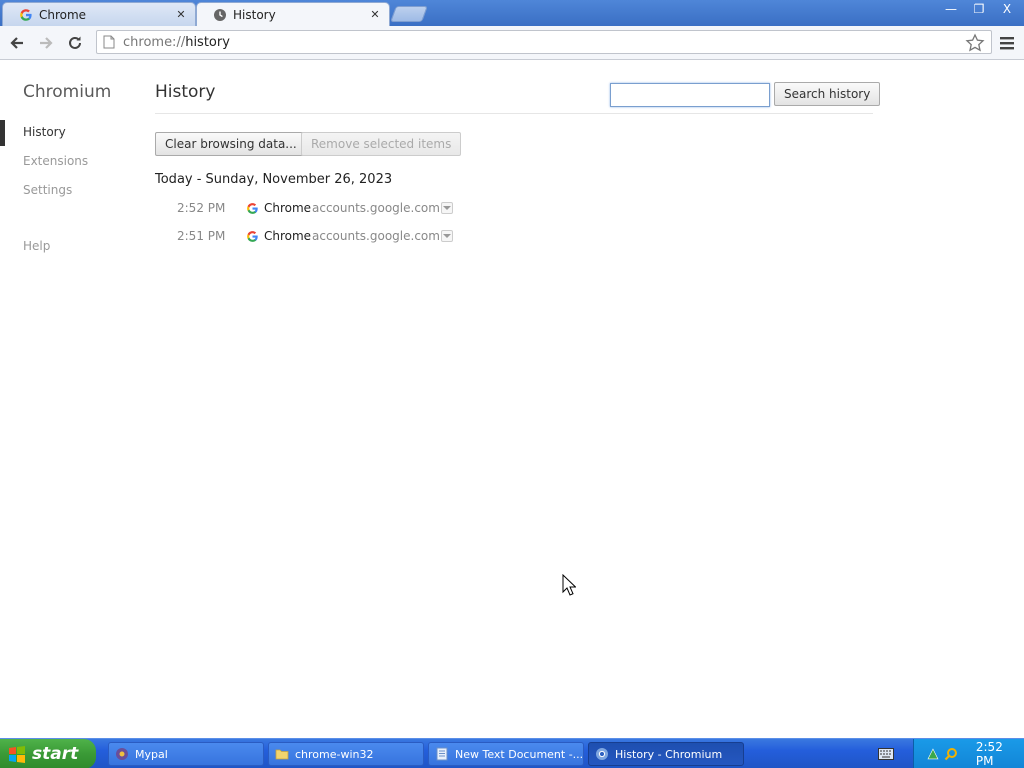 This screenshot has height=768, width=1024. What do you see at coordinates (151, 754) in the screenshot?
I see `taskbar-item-label: Mypal` at bounding box center [151, 754].